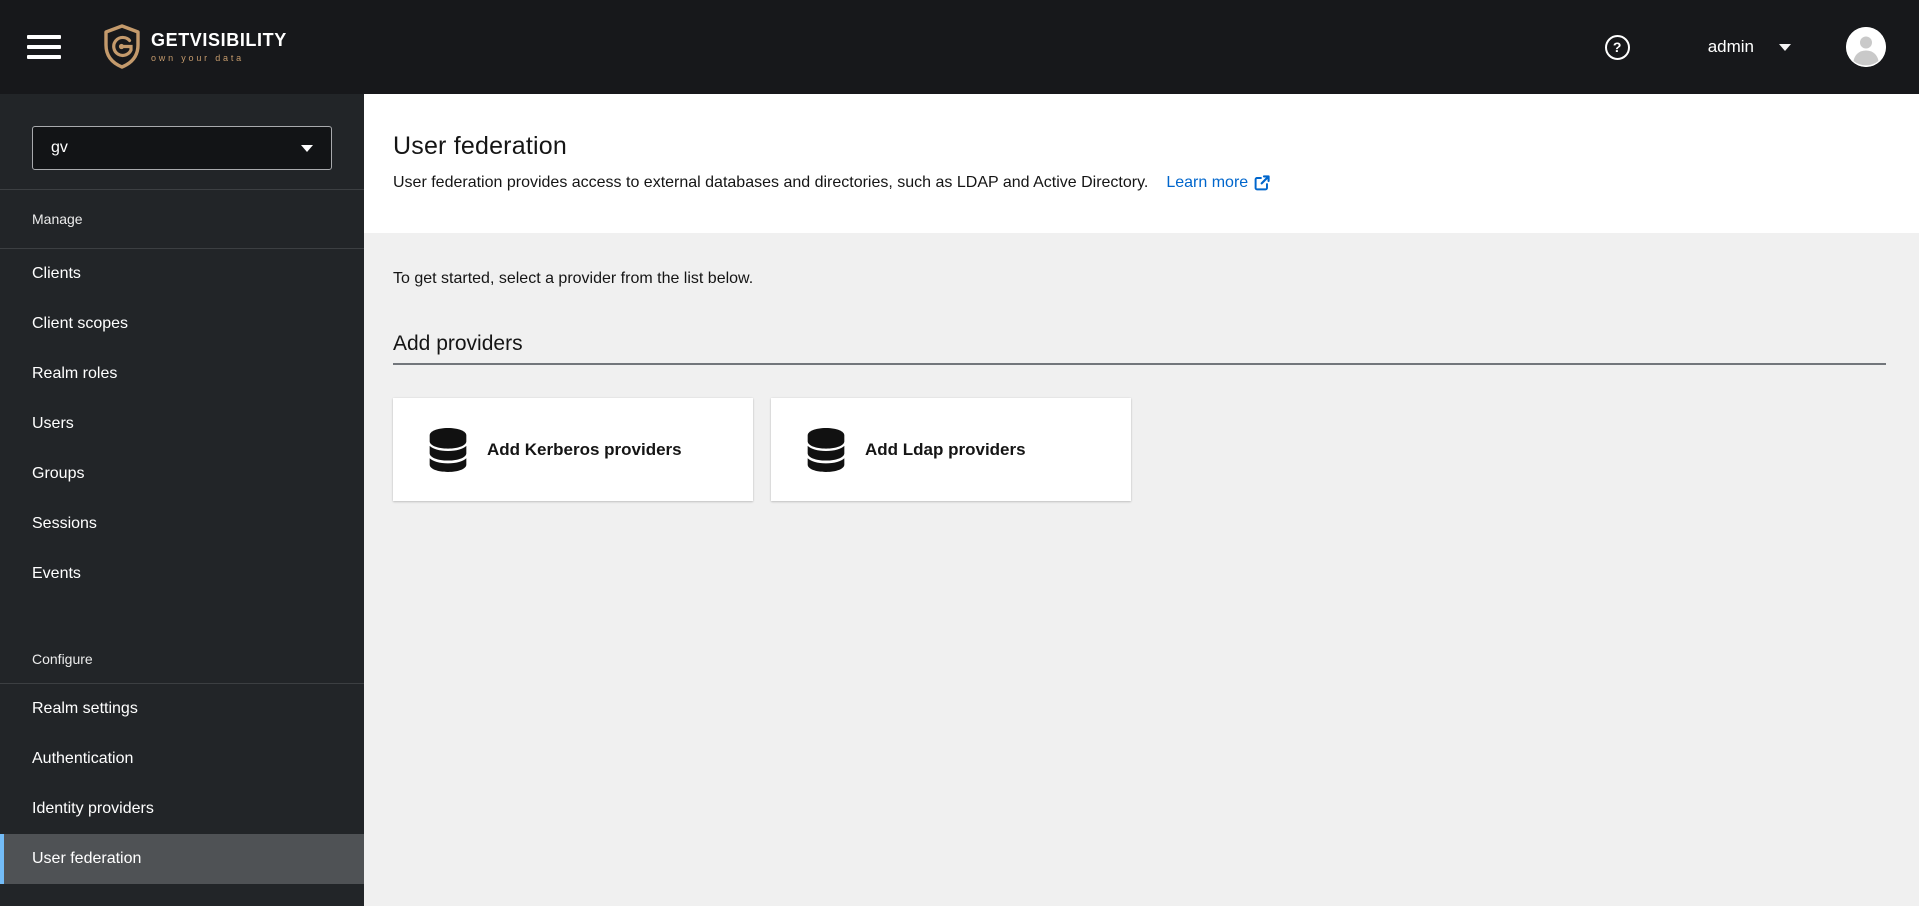 This screenshot has width=1919, height=906. I want to click on nav-section-manage: Manage, so click(182, 219).